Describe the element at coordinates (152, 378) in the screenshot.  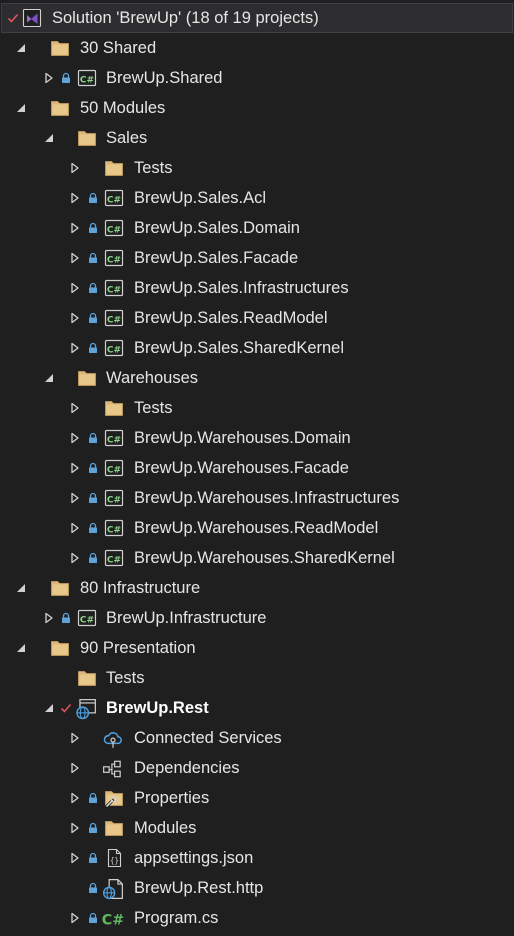
I see `tree-item-label: Warehouses` at that location.